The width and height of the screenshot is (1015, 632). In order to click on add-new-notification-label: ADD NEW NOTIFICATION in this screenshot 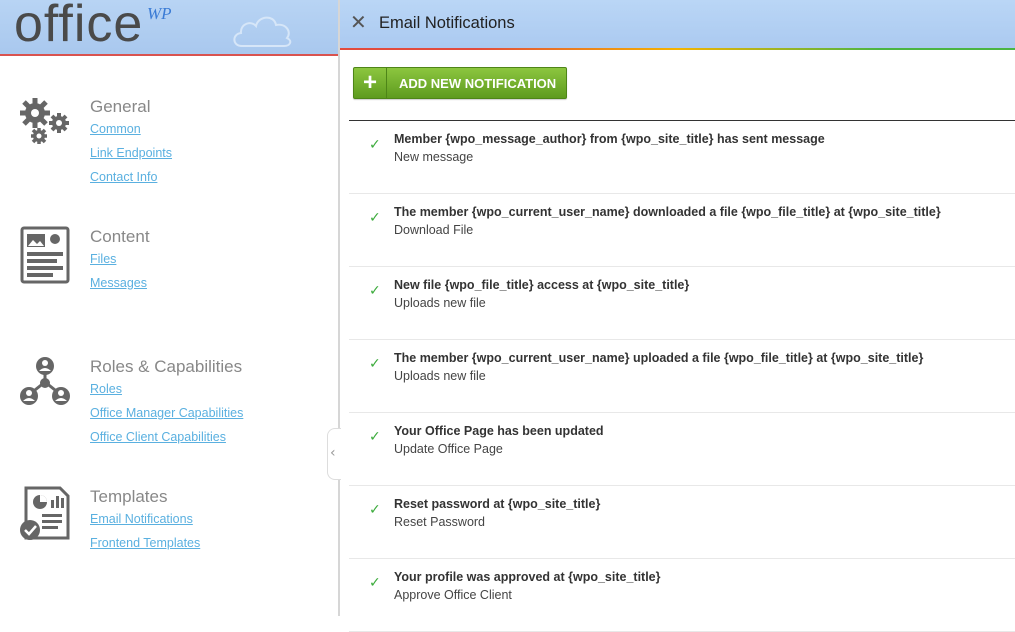, I will do `click(478, 83)`.